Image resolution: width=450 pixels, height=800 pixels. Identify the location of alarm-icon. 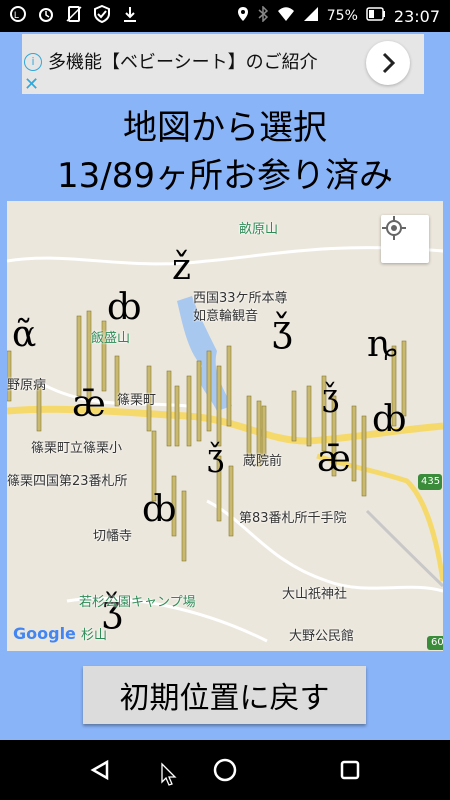
(46, 14).